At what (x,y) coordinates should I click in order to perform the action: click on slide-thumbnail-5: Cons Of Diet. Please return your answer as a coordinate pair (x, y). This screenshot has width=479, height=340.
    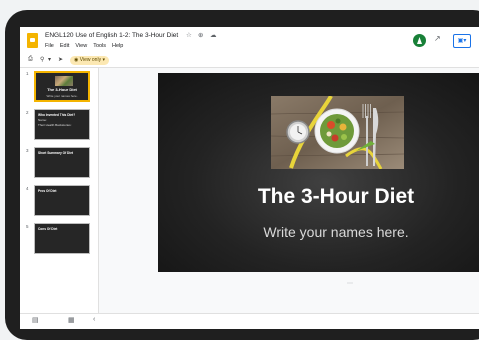
    Looking at the image, I should click on (62, 238).